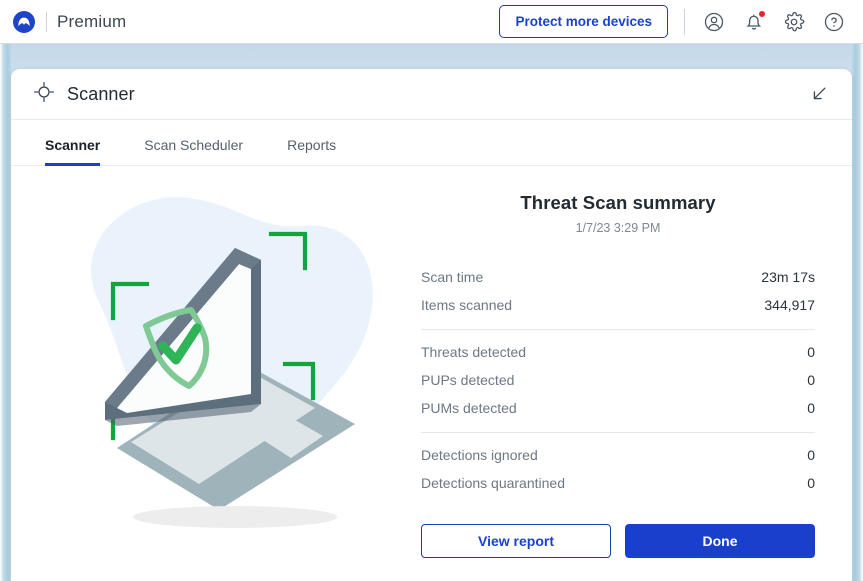  What do you see at coordinates (83, 151) in the screenshot?
I see `tab-scanner: Scanner` at bounding box center [83, 151].